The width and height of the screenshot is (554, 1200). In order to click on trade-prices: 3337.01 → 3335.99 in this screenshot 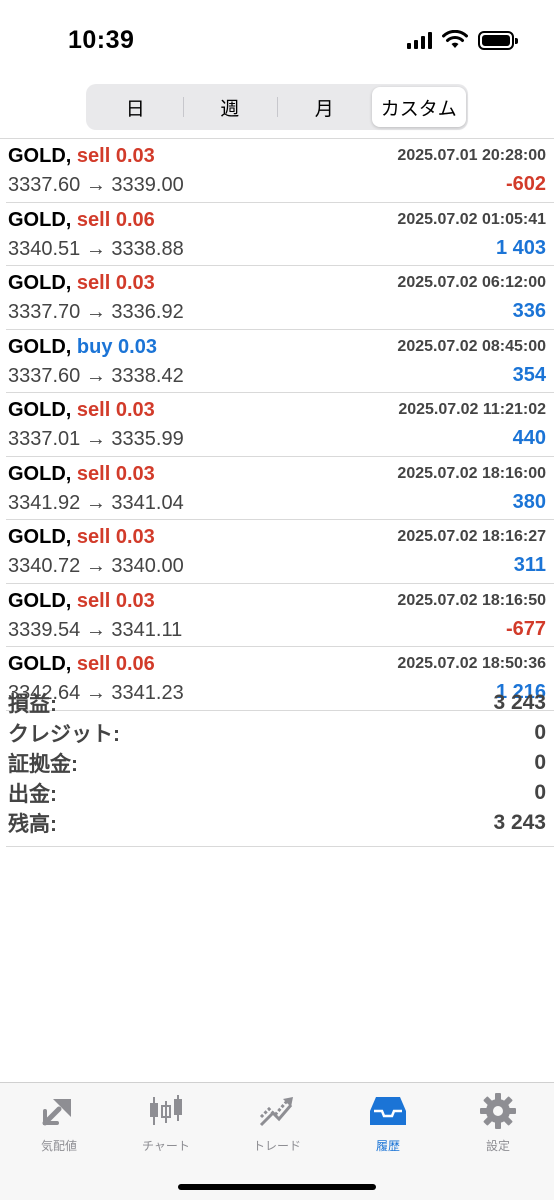, I will do `click(96, 439)`.